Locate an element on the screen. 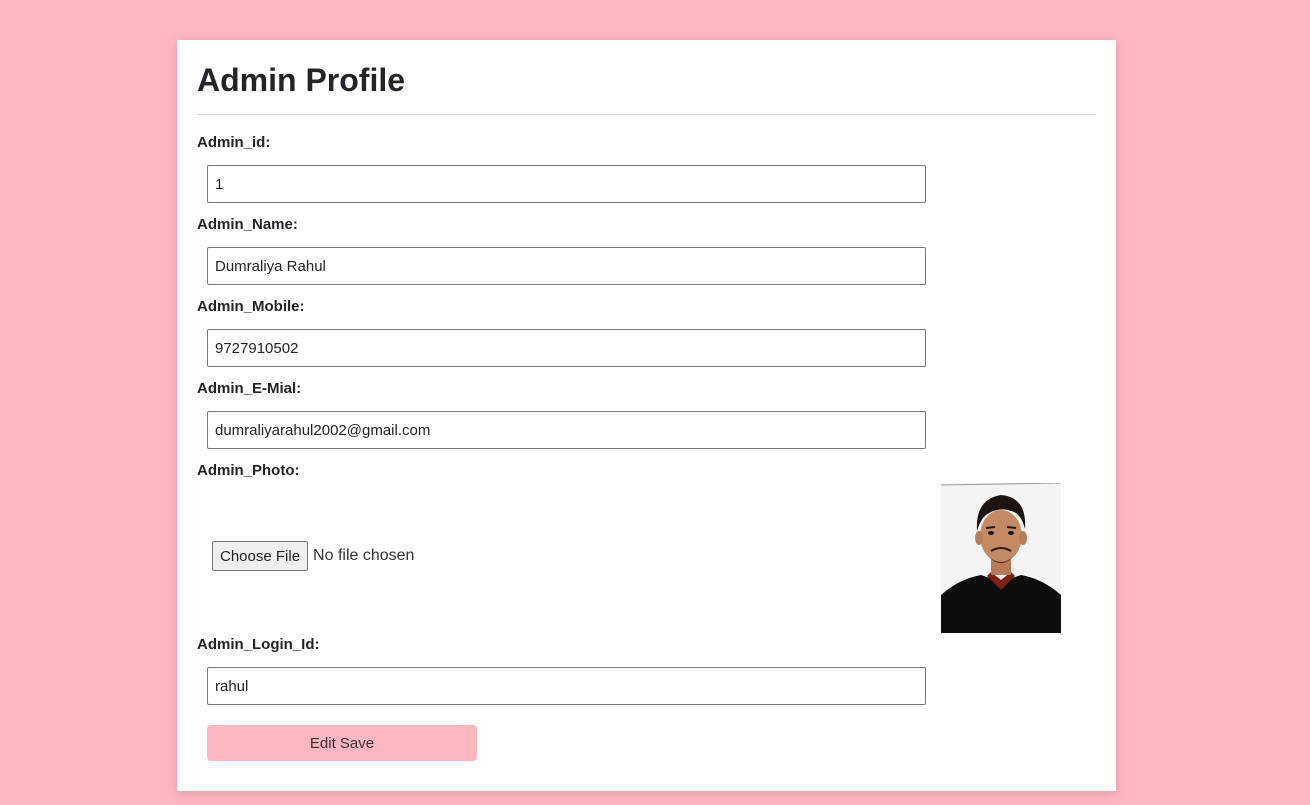  admin-name-input is located at coordinates (566, 266).